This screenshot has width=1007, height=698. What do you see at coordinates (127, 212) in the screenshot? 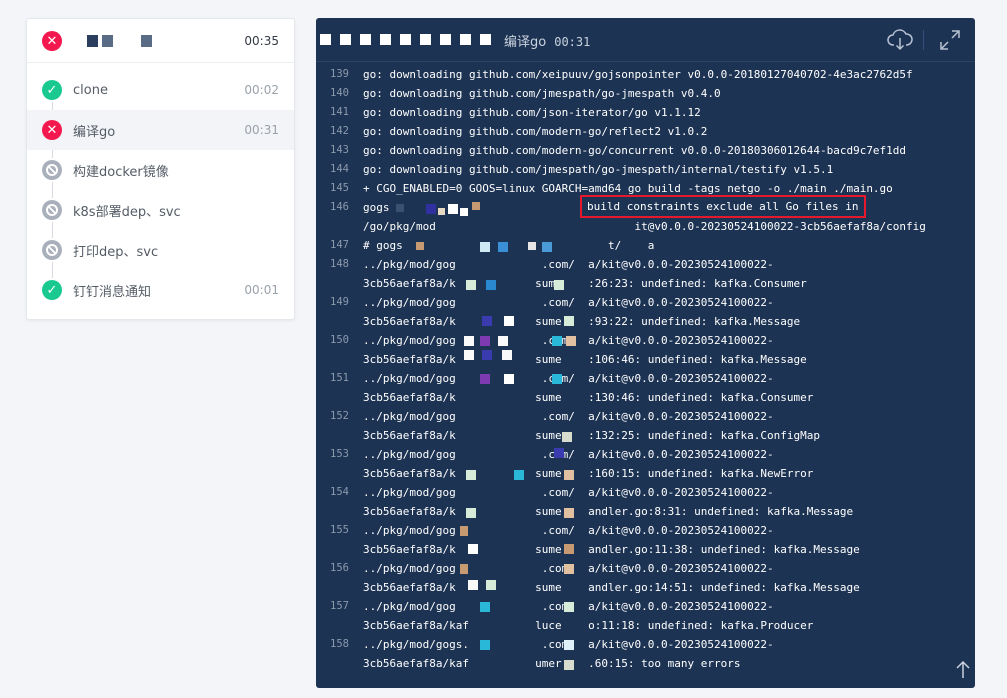
I see `step-name: k8s部署dep、svc` at bounding box center [127, 212].